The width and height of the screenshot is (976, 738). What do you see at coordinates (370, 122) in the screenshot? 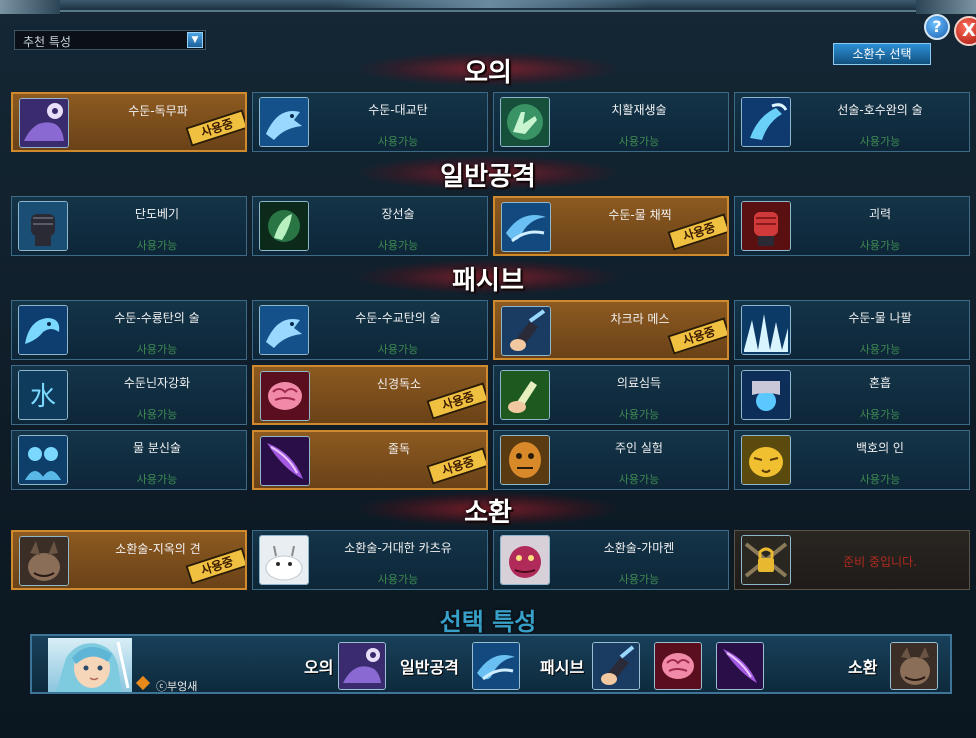
I see `skill-card: 수둔-대교탄 사용가능` at bounding box center [370, 122].